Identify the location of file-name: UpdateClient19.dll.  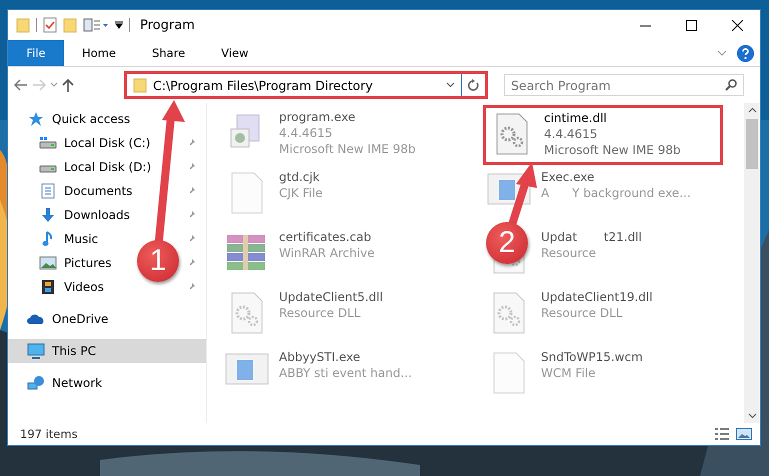
(597, 297).